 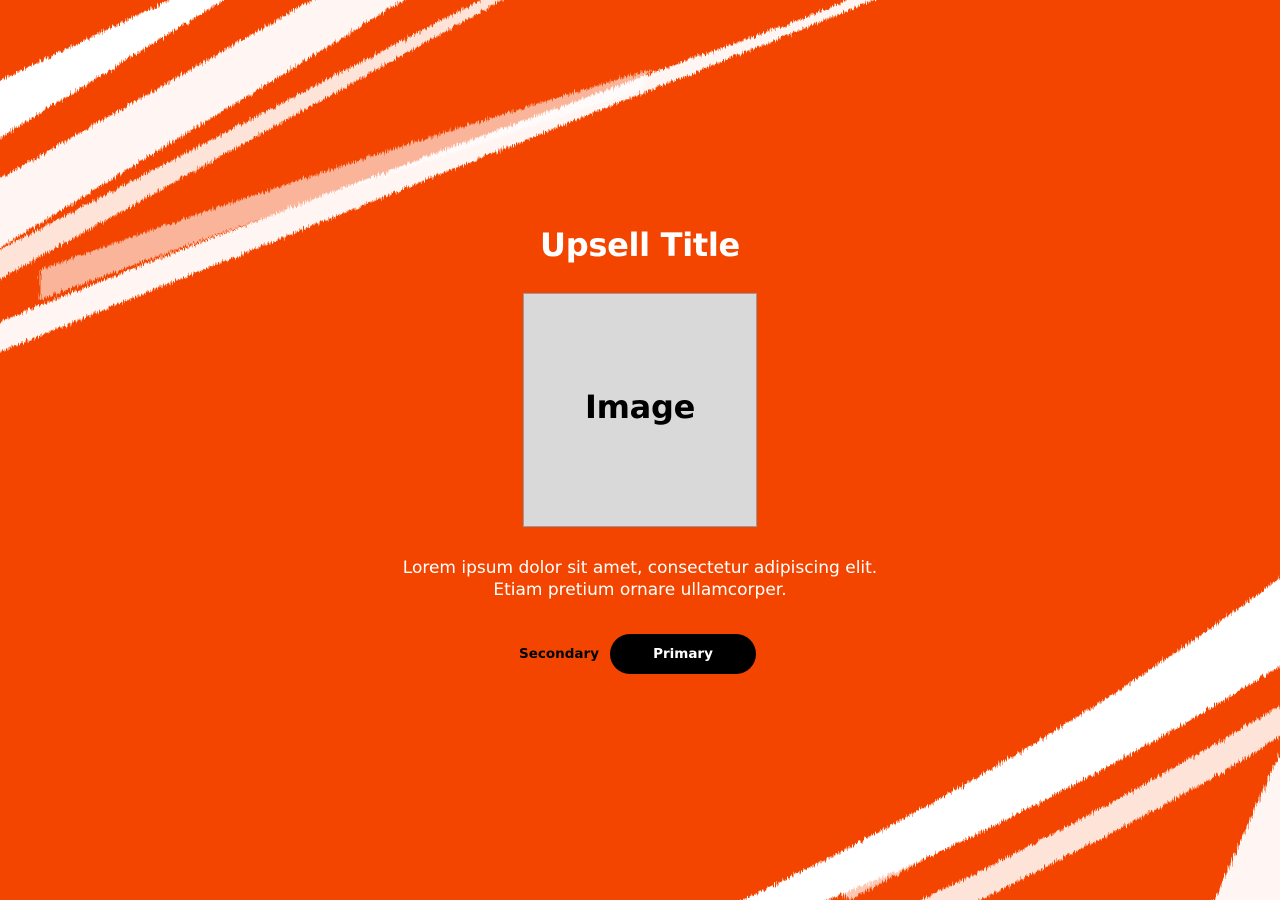 I want to click on image-placeholder: Image, so click(x=640, y=410).